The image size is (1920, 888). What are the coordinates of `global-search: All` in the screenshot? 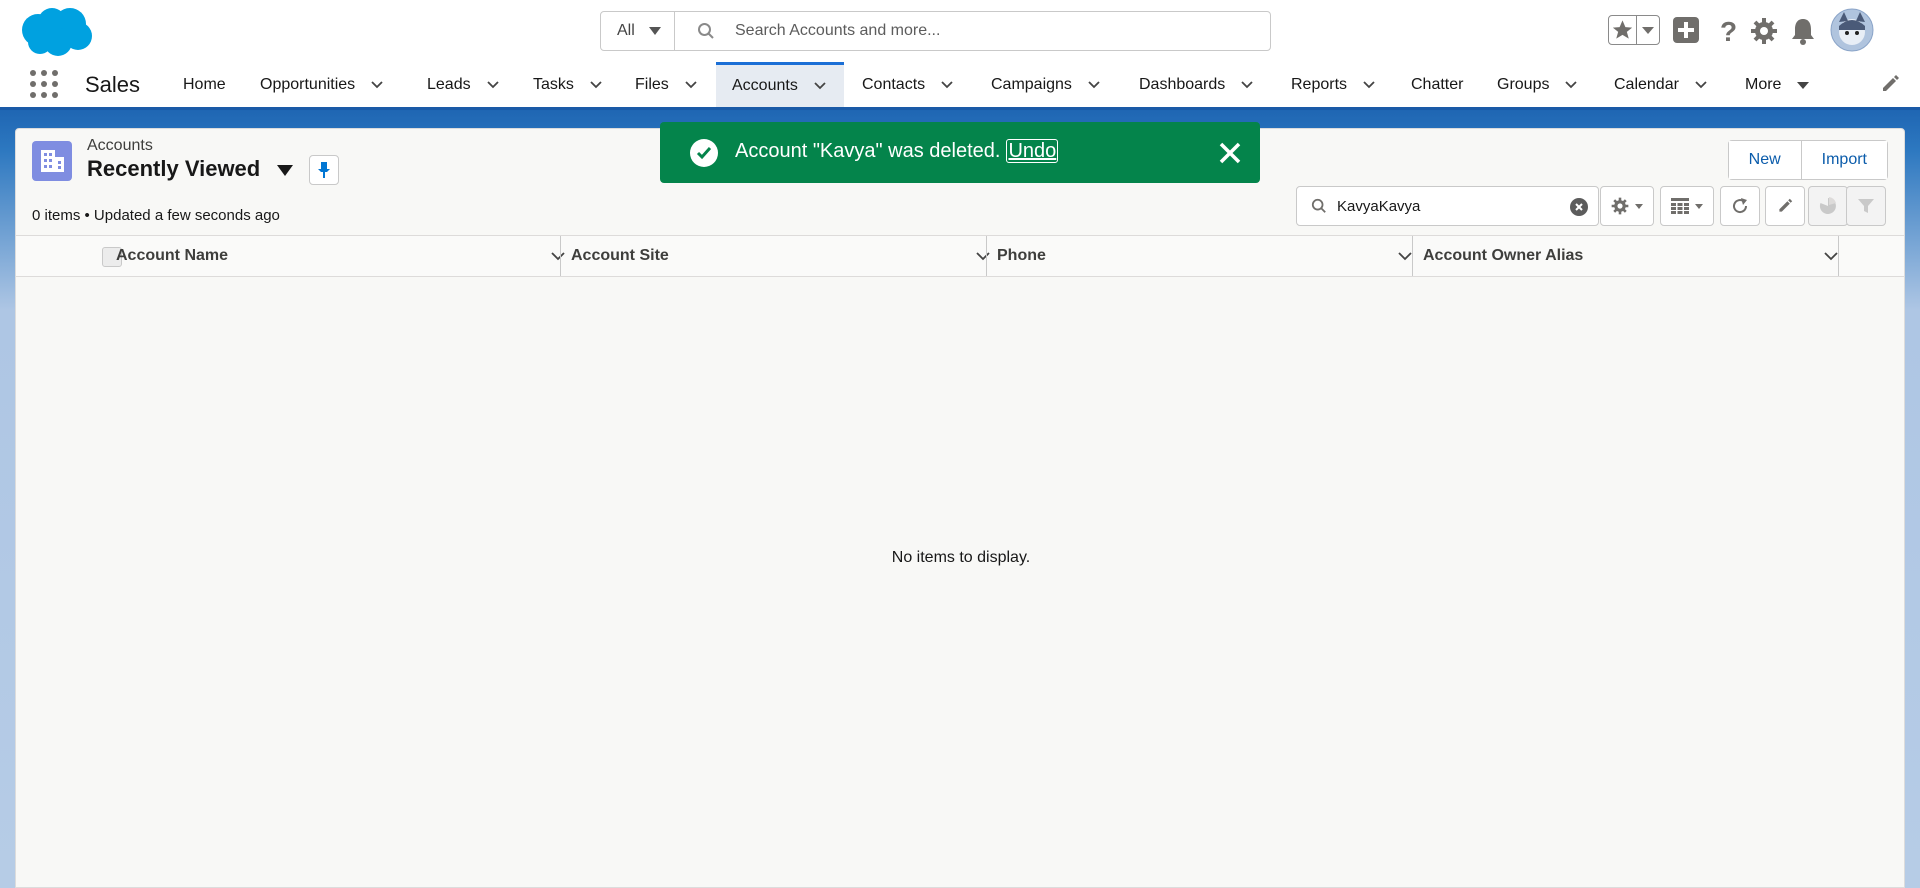 It's located at (935, 31).